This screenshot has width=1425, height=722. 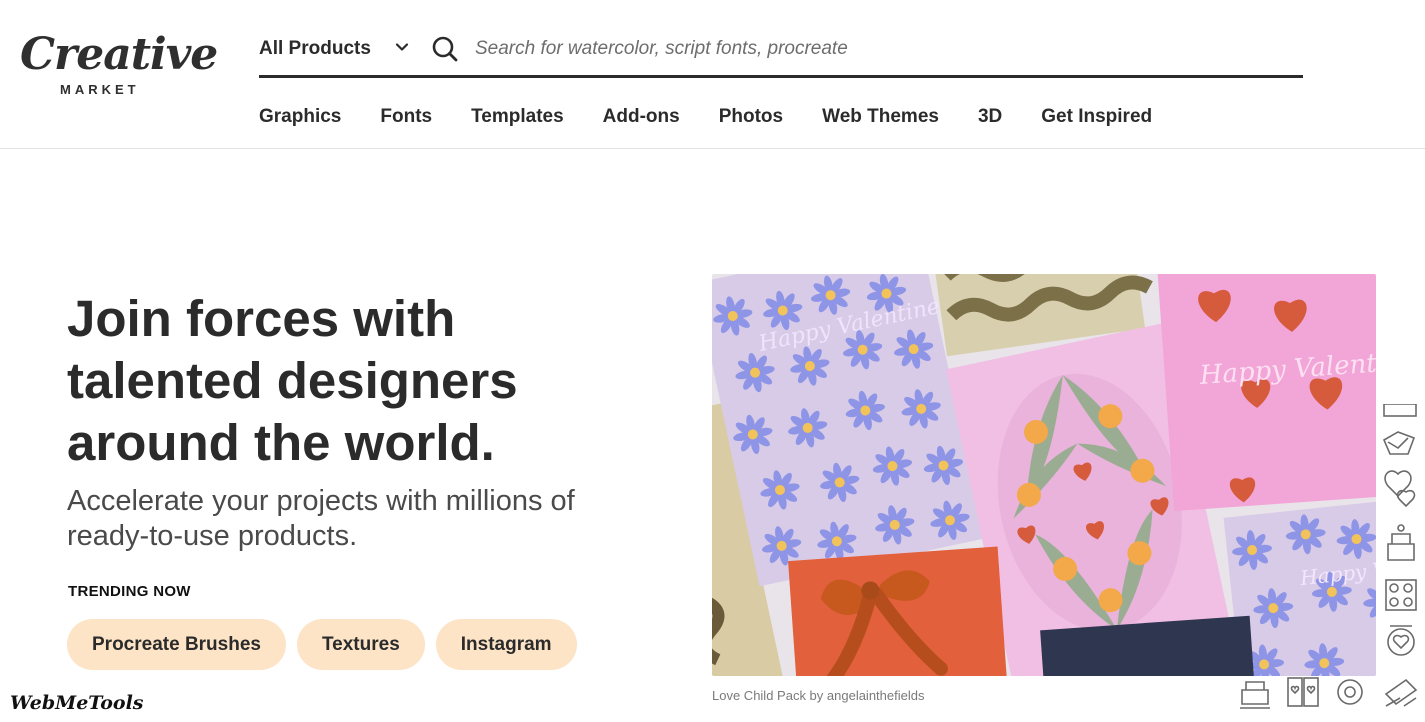 What do you see at coordinates (1096, 119) in the screenshot?
I see `nav-get-inspired: Get Inspired` at bounding box center [1096, 119].